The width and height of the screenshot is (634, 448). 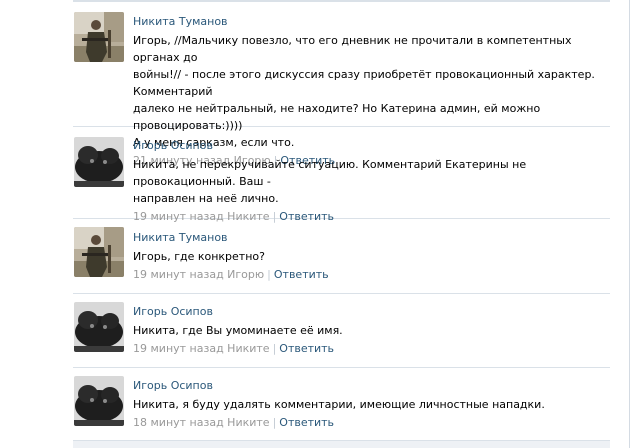 I want to click on comment-meta: 19 минут назад Никите | Ответить, so click(x=371, y=349).